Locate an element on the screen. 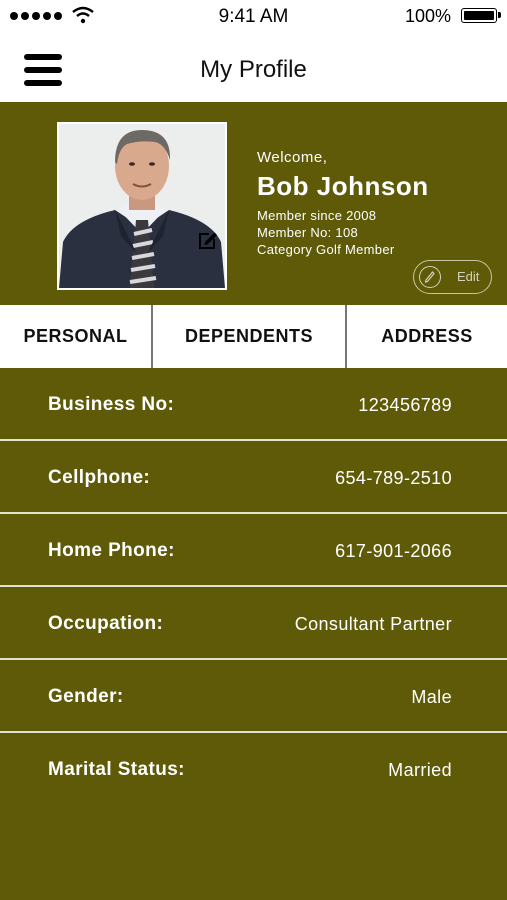 The image size is (507, 900). edit-profile-button: Edit is located at coordinates (452, 277).